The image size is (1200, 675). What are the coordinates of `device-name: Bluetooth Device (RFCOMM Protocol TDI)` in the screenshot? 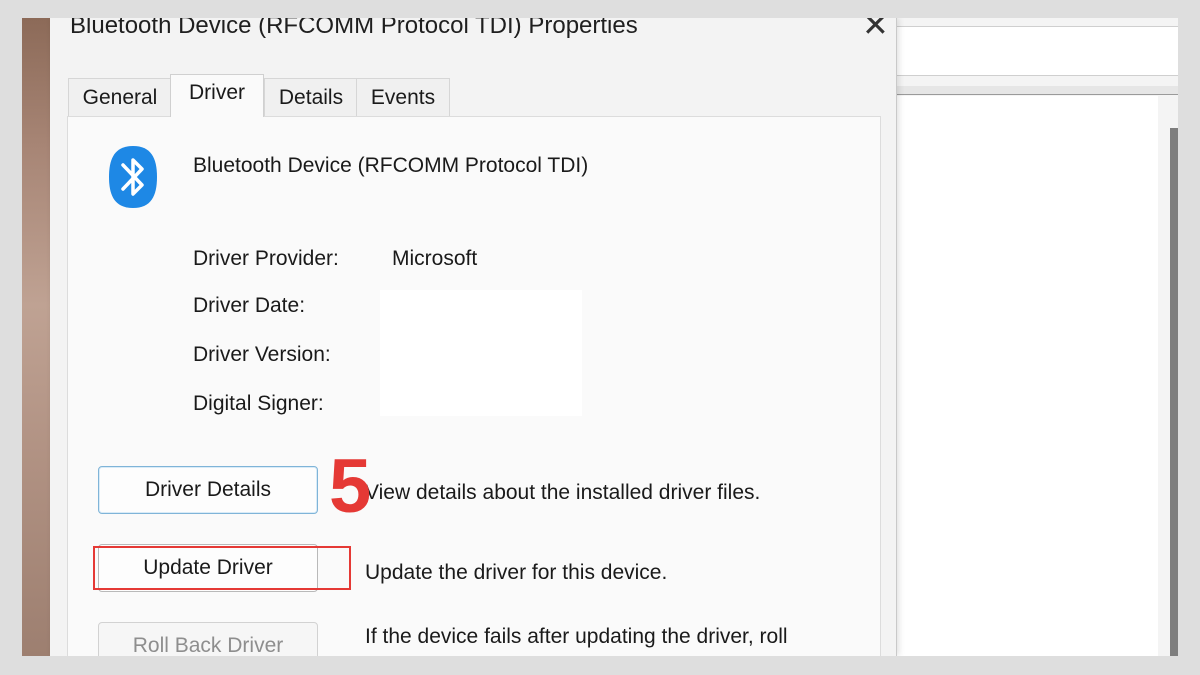 It's located at (391, 165).